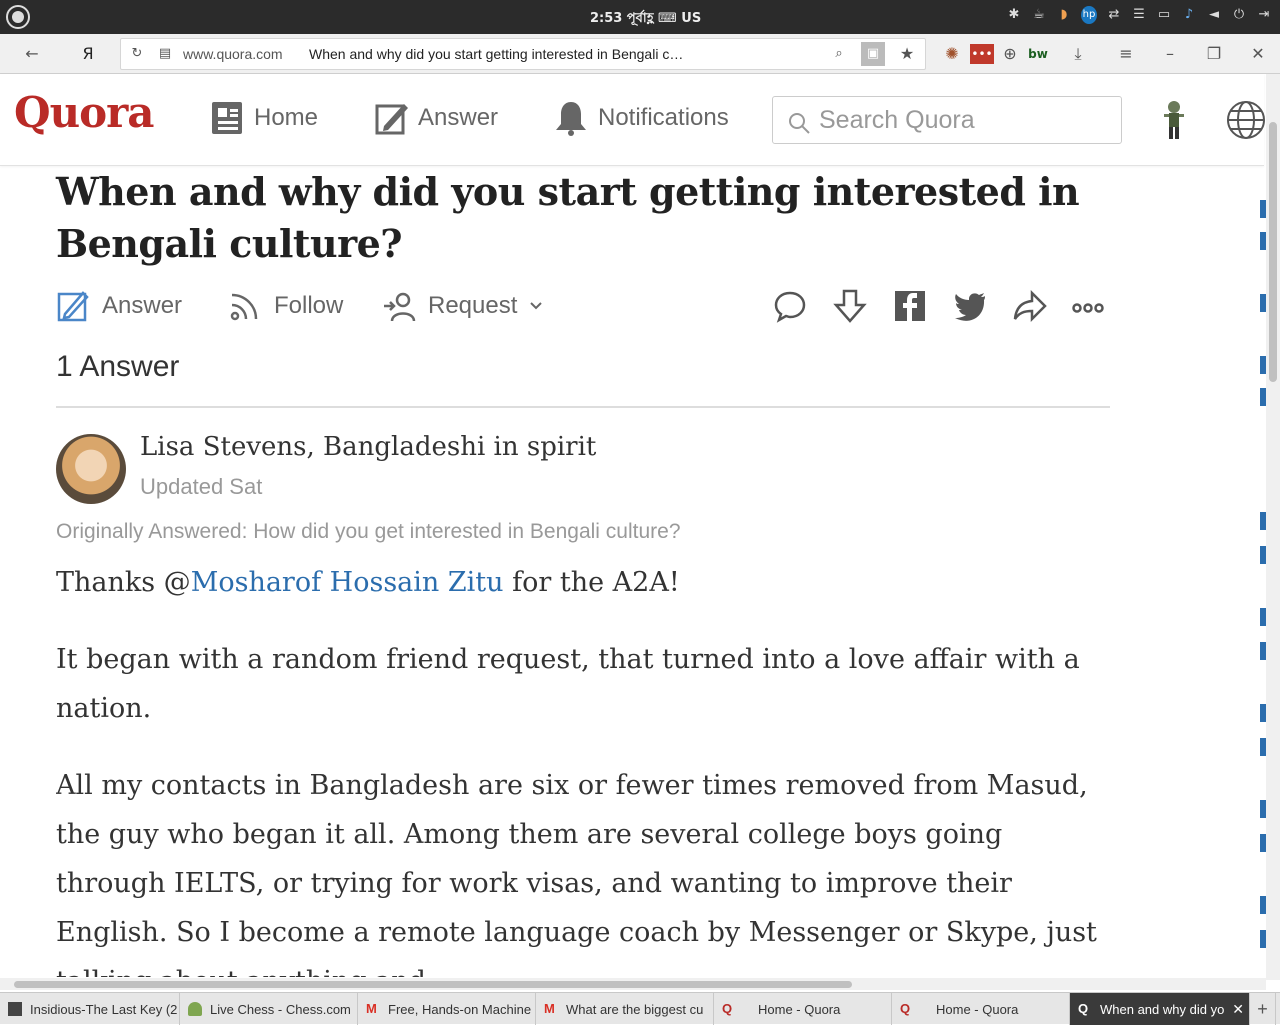 The width and height of the screenshot is (1280, 1025). What do you see at coordinates (368, 447) in the screenshot?
I see `author-name: Lisa Stevens, Bangladeshi in spirit` at bounding box center [368, 447].